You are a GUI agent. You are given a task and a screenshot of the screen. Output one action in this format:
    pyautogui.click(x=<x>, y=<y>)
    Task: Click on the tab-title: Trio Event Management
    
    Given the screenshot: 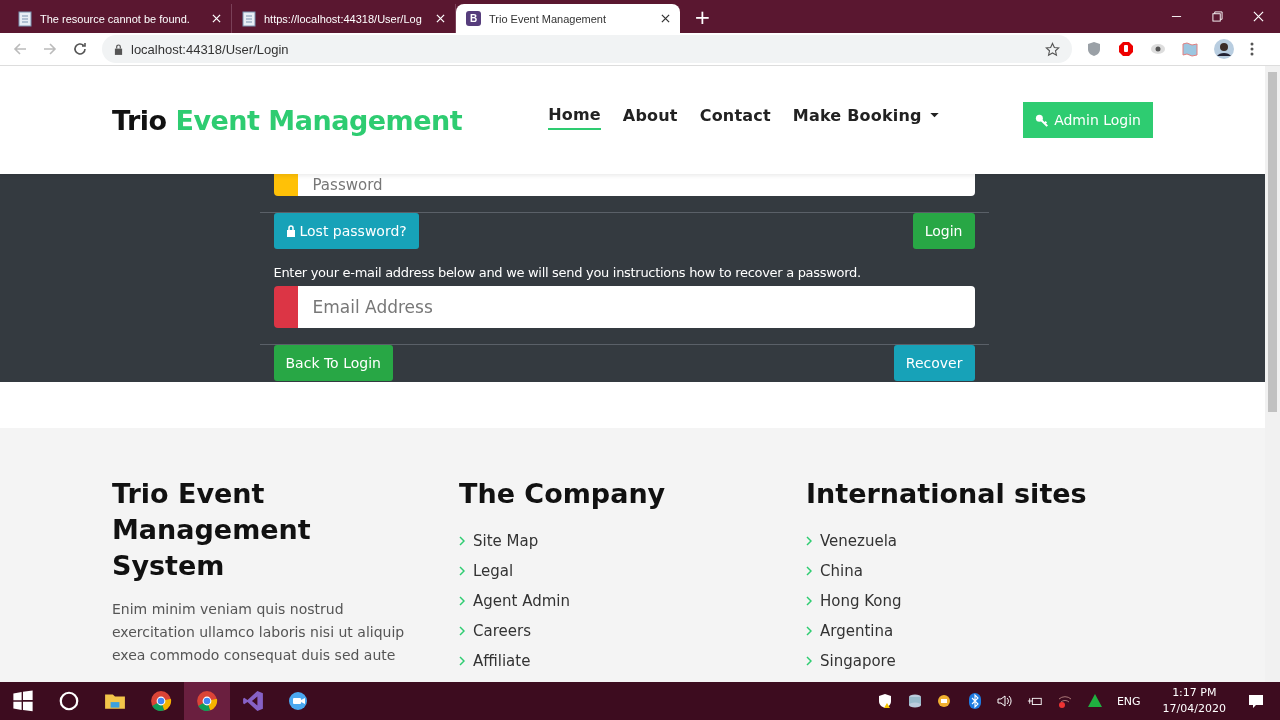 What is the action you would take?
    pyautogui.click(x=548, y=18)
    